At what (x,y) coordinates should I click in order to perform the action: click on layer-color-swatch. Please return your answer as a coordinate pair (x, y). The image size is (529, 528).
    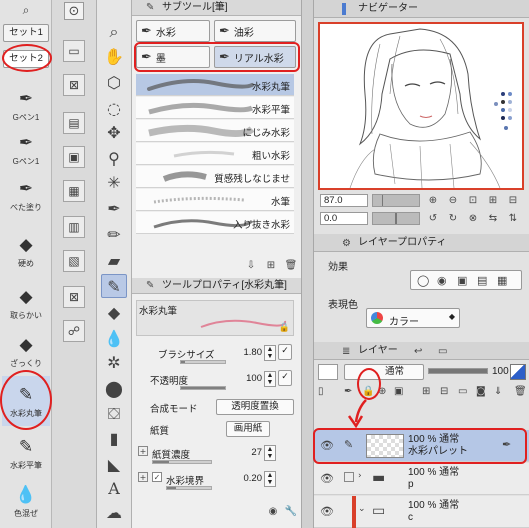
    Looking at the image, I should click on (328, 372).